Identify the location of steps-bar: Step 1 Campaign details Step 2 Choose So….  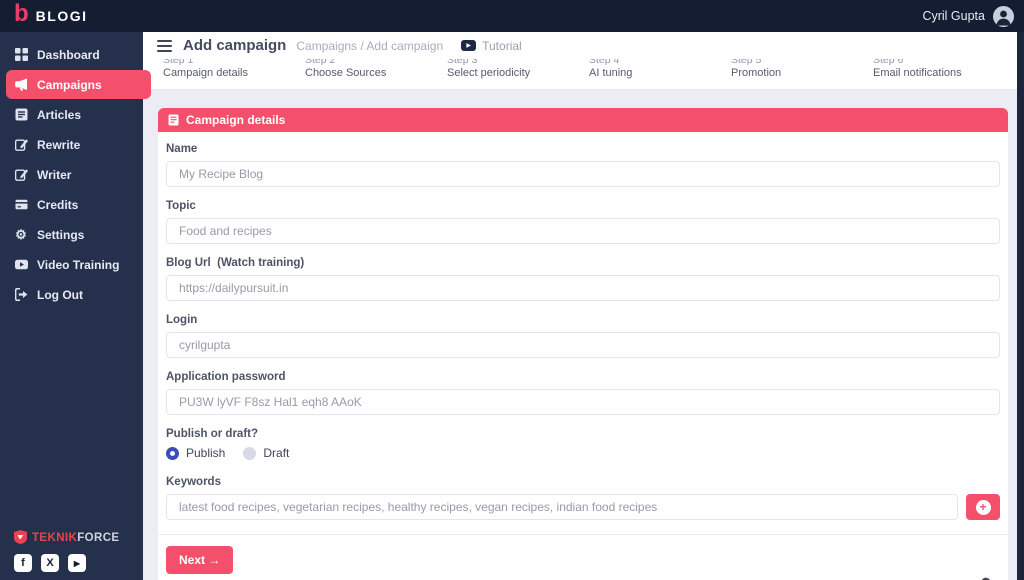
(580, 74).